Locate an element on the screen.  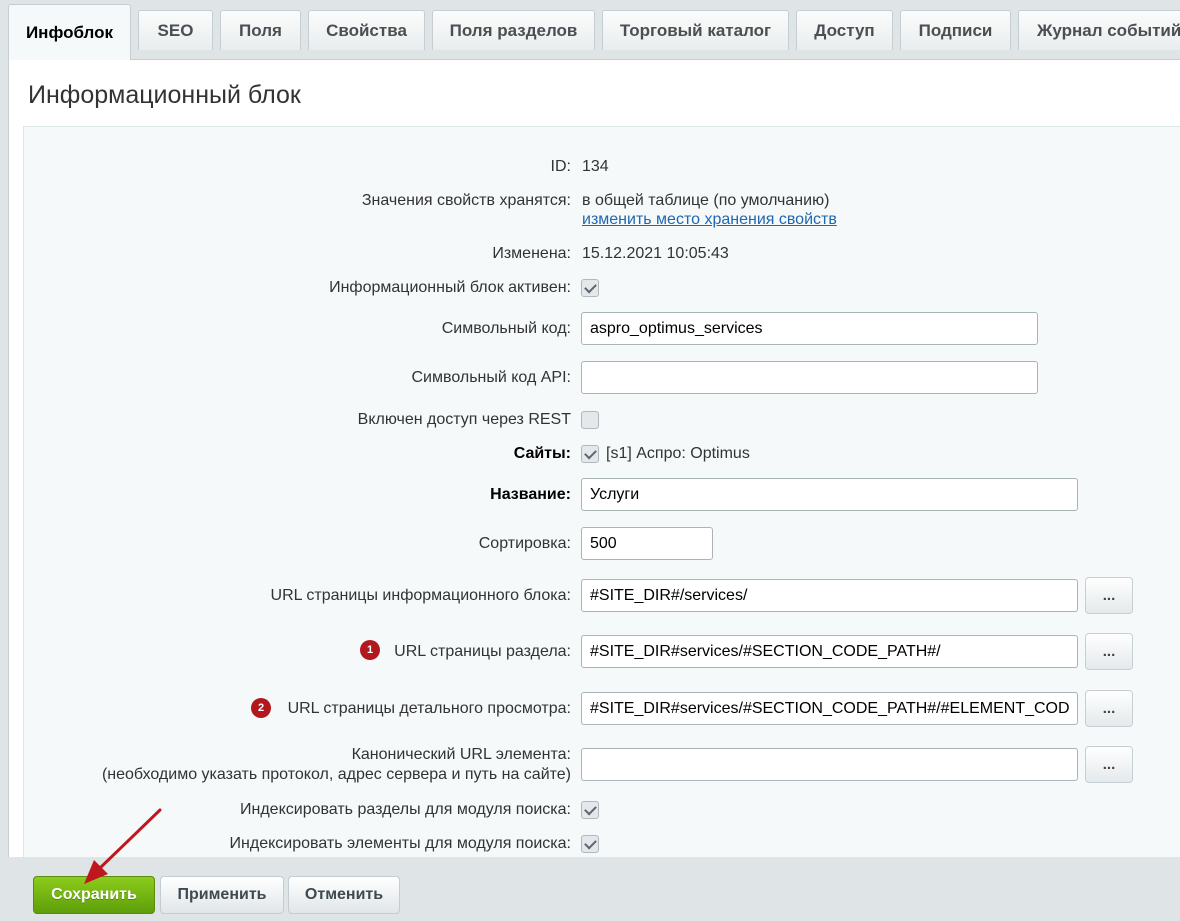
detail-url-label: URL страницы детального просмотра: is located at coordinates (429, 708).